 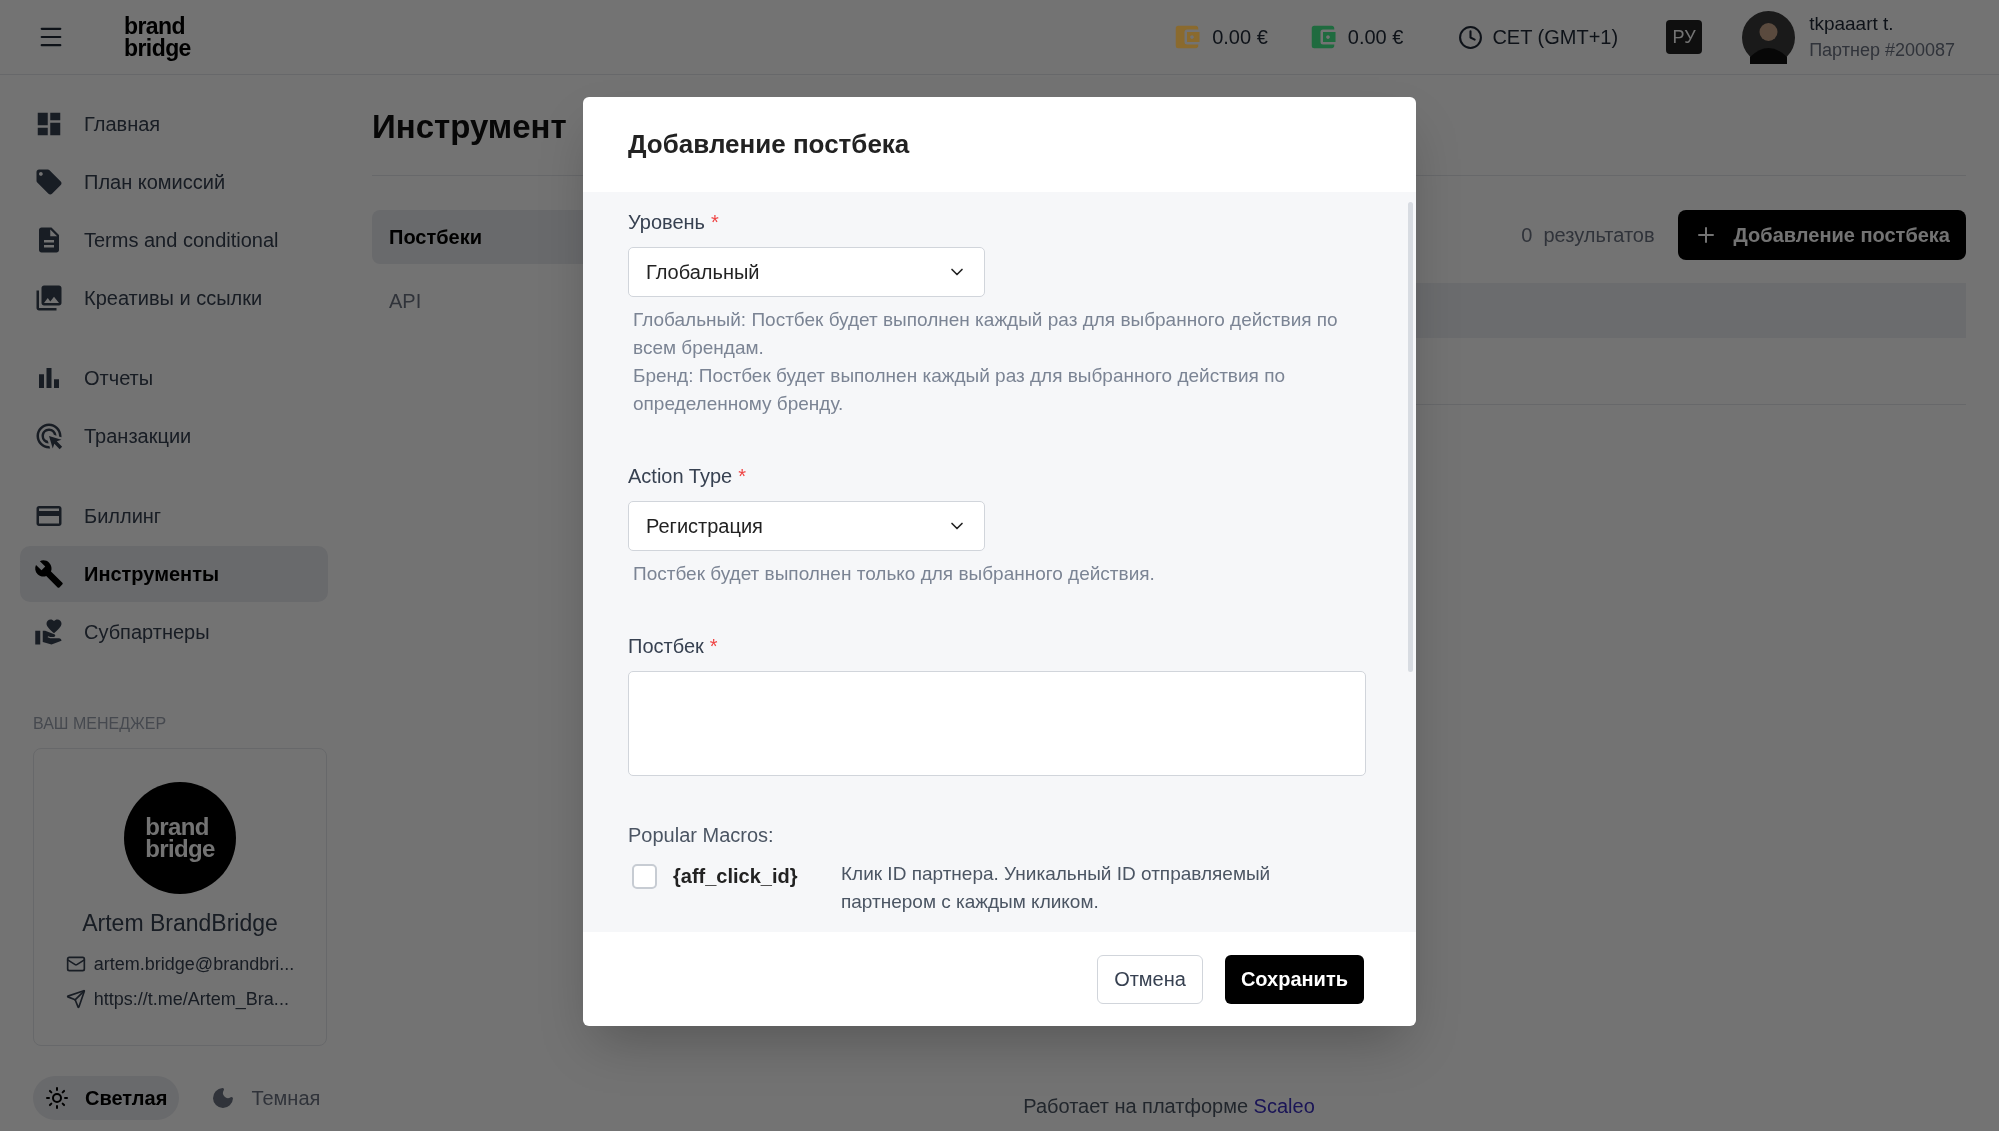 What do you see at coordinates (1471, 37) in the screenshot?
I see `clock-icon` at bounding box center [1471, 37].